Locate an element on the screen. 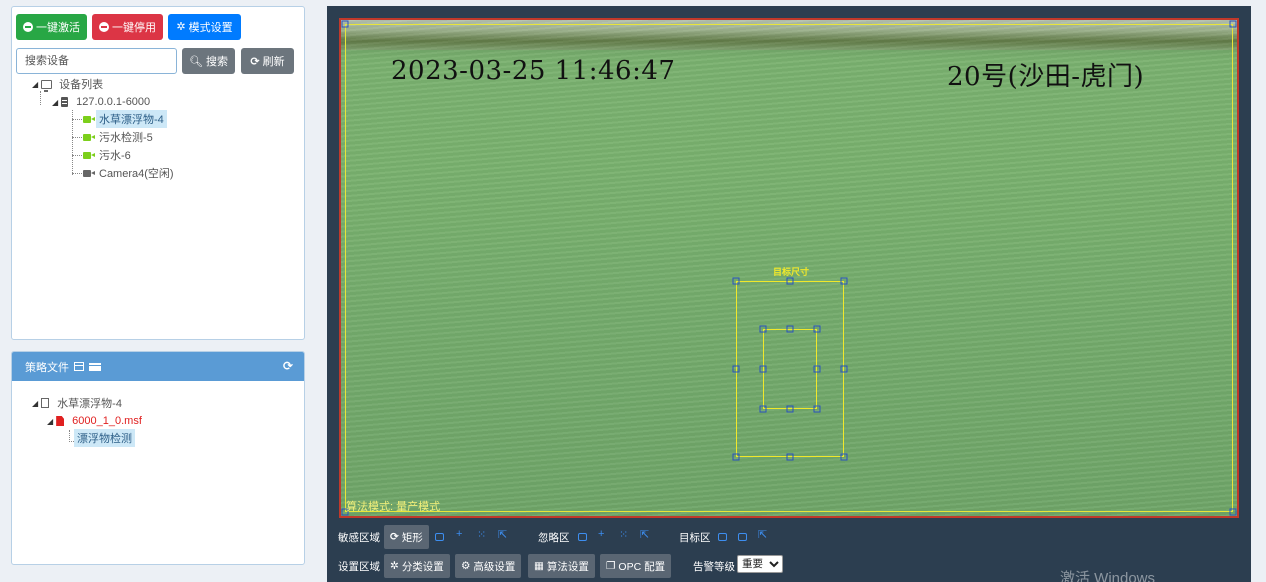  windows-activation-watermark: 激活 Windows is located at coordinates (1108, 576).